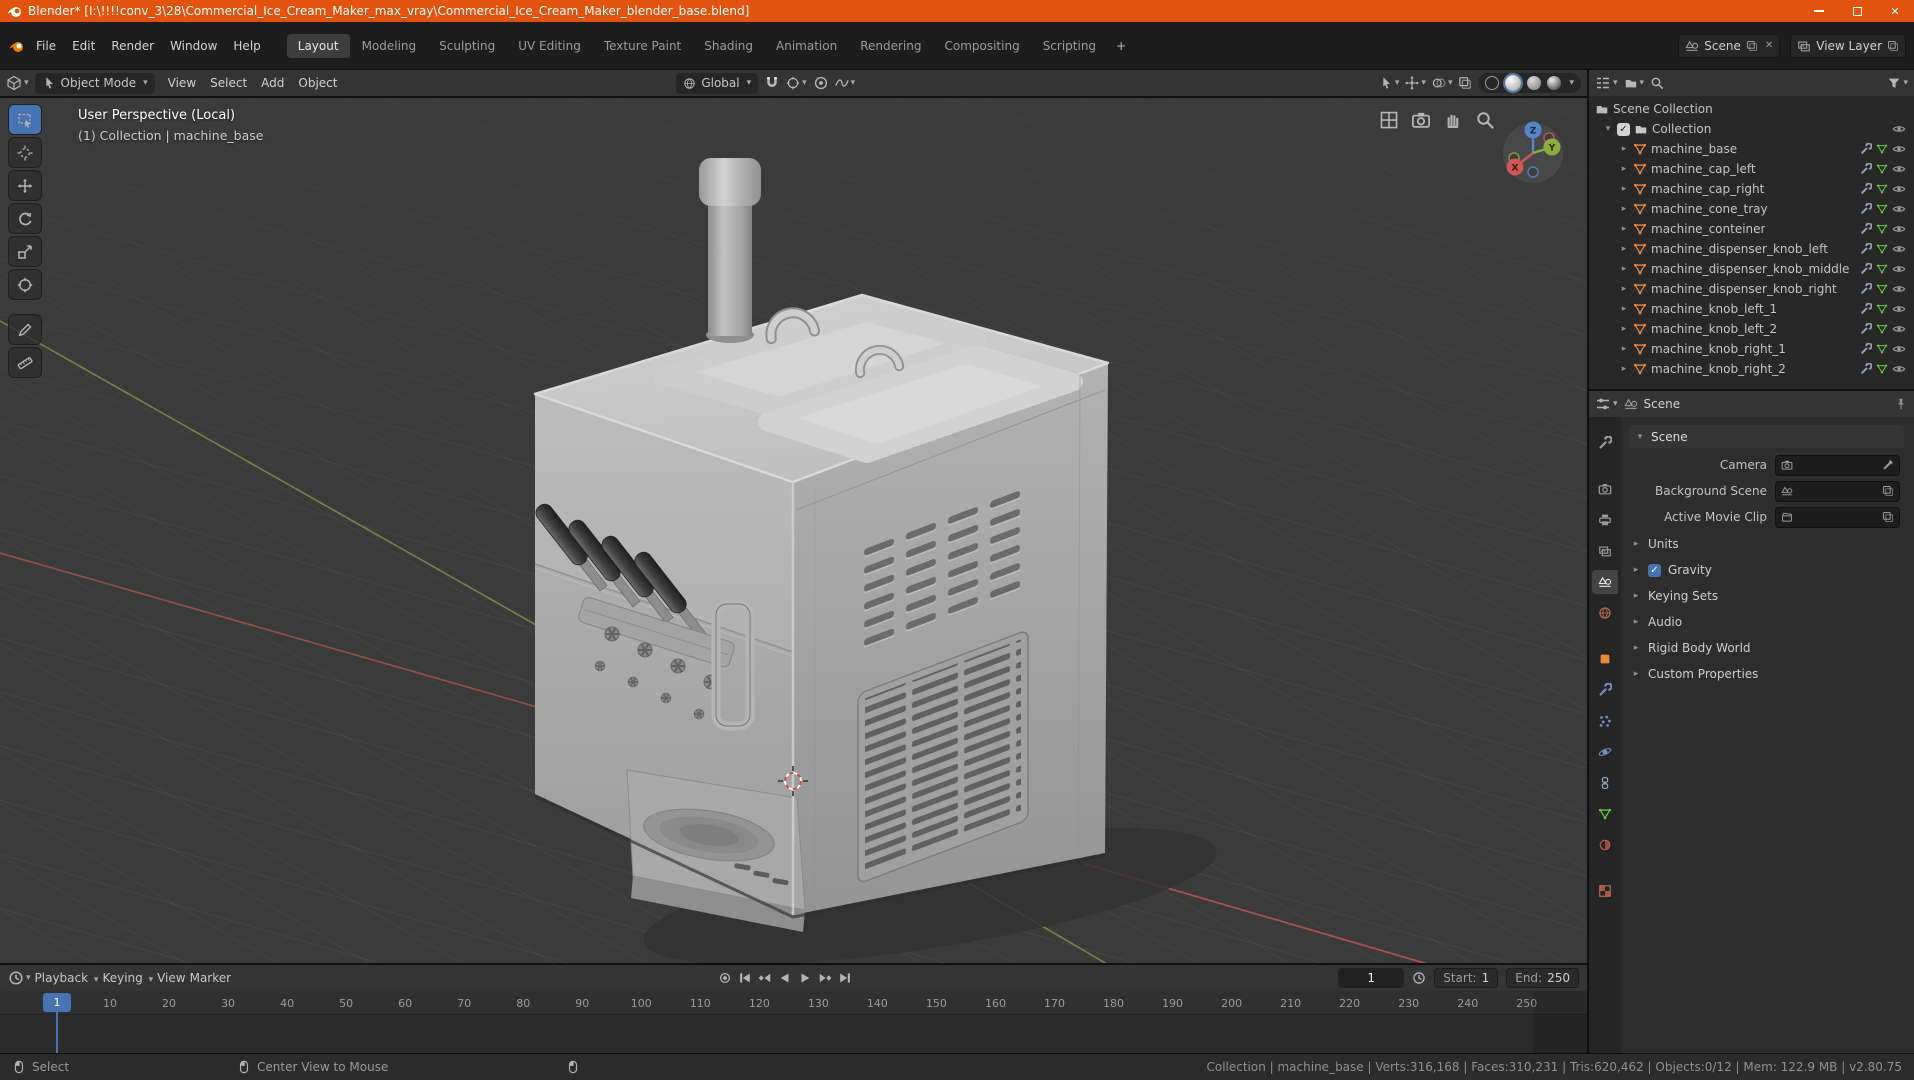  Describe the element at coordinates (1819, 11) in the screenshot. I see `minimize-button` at that location.